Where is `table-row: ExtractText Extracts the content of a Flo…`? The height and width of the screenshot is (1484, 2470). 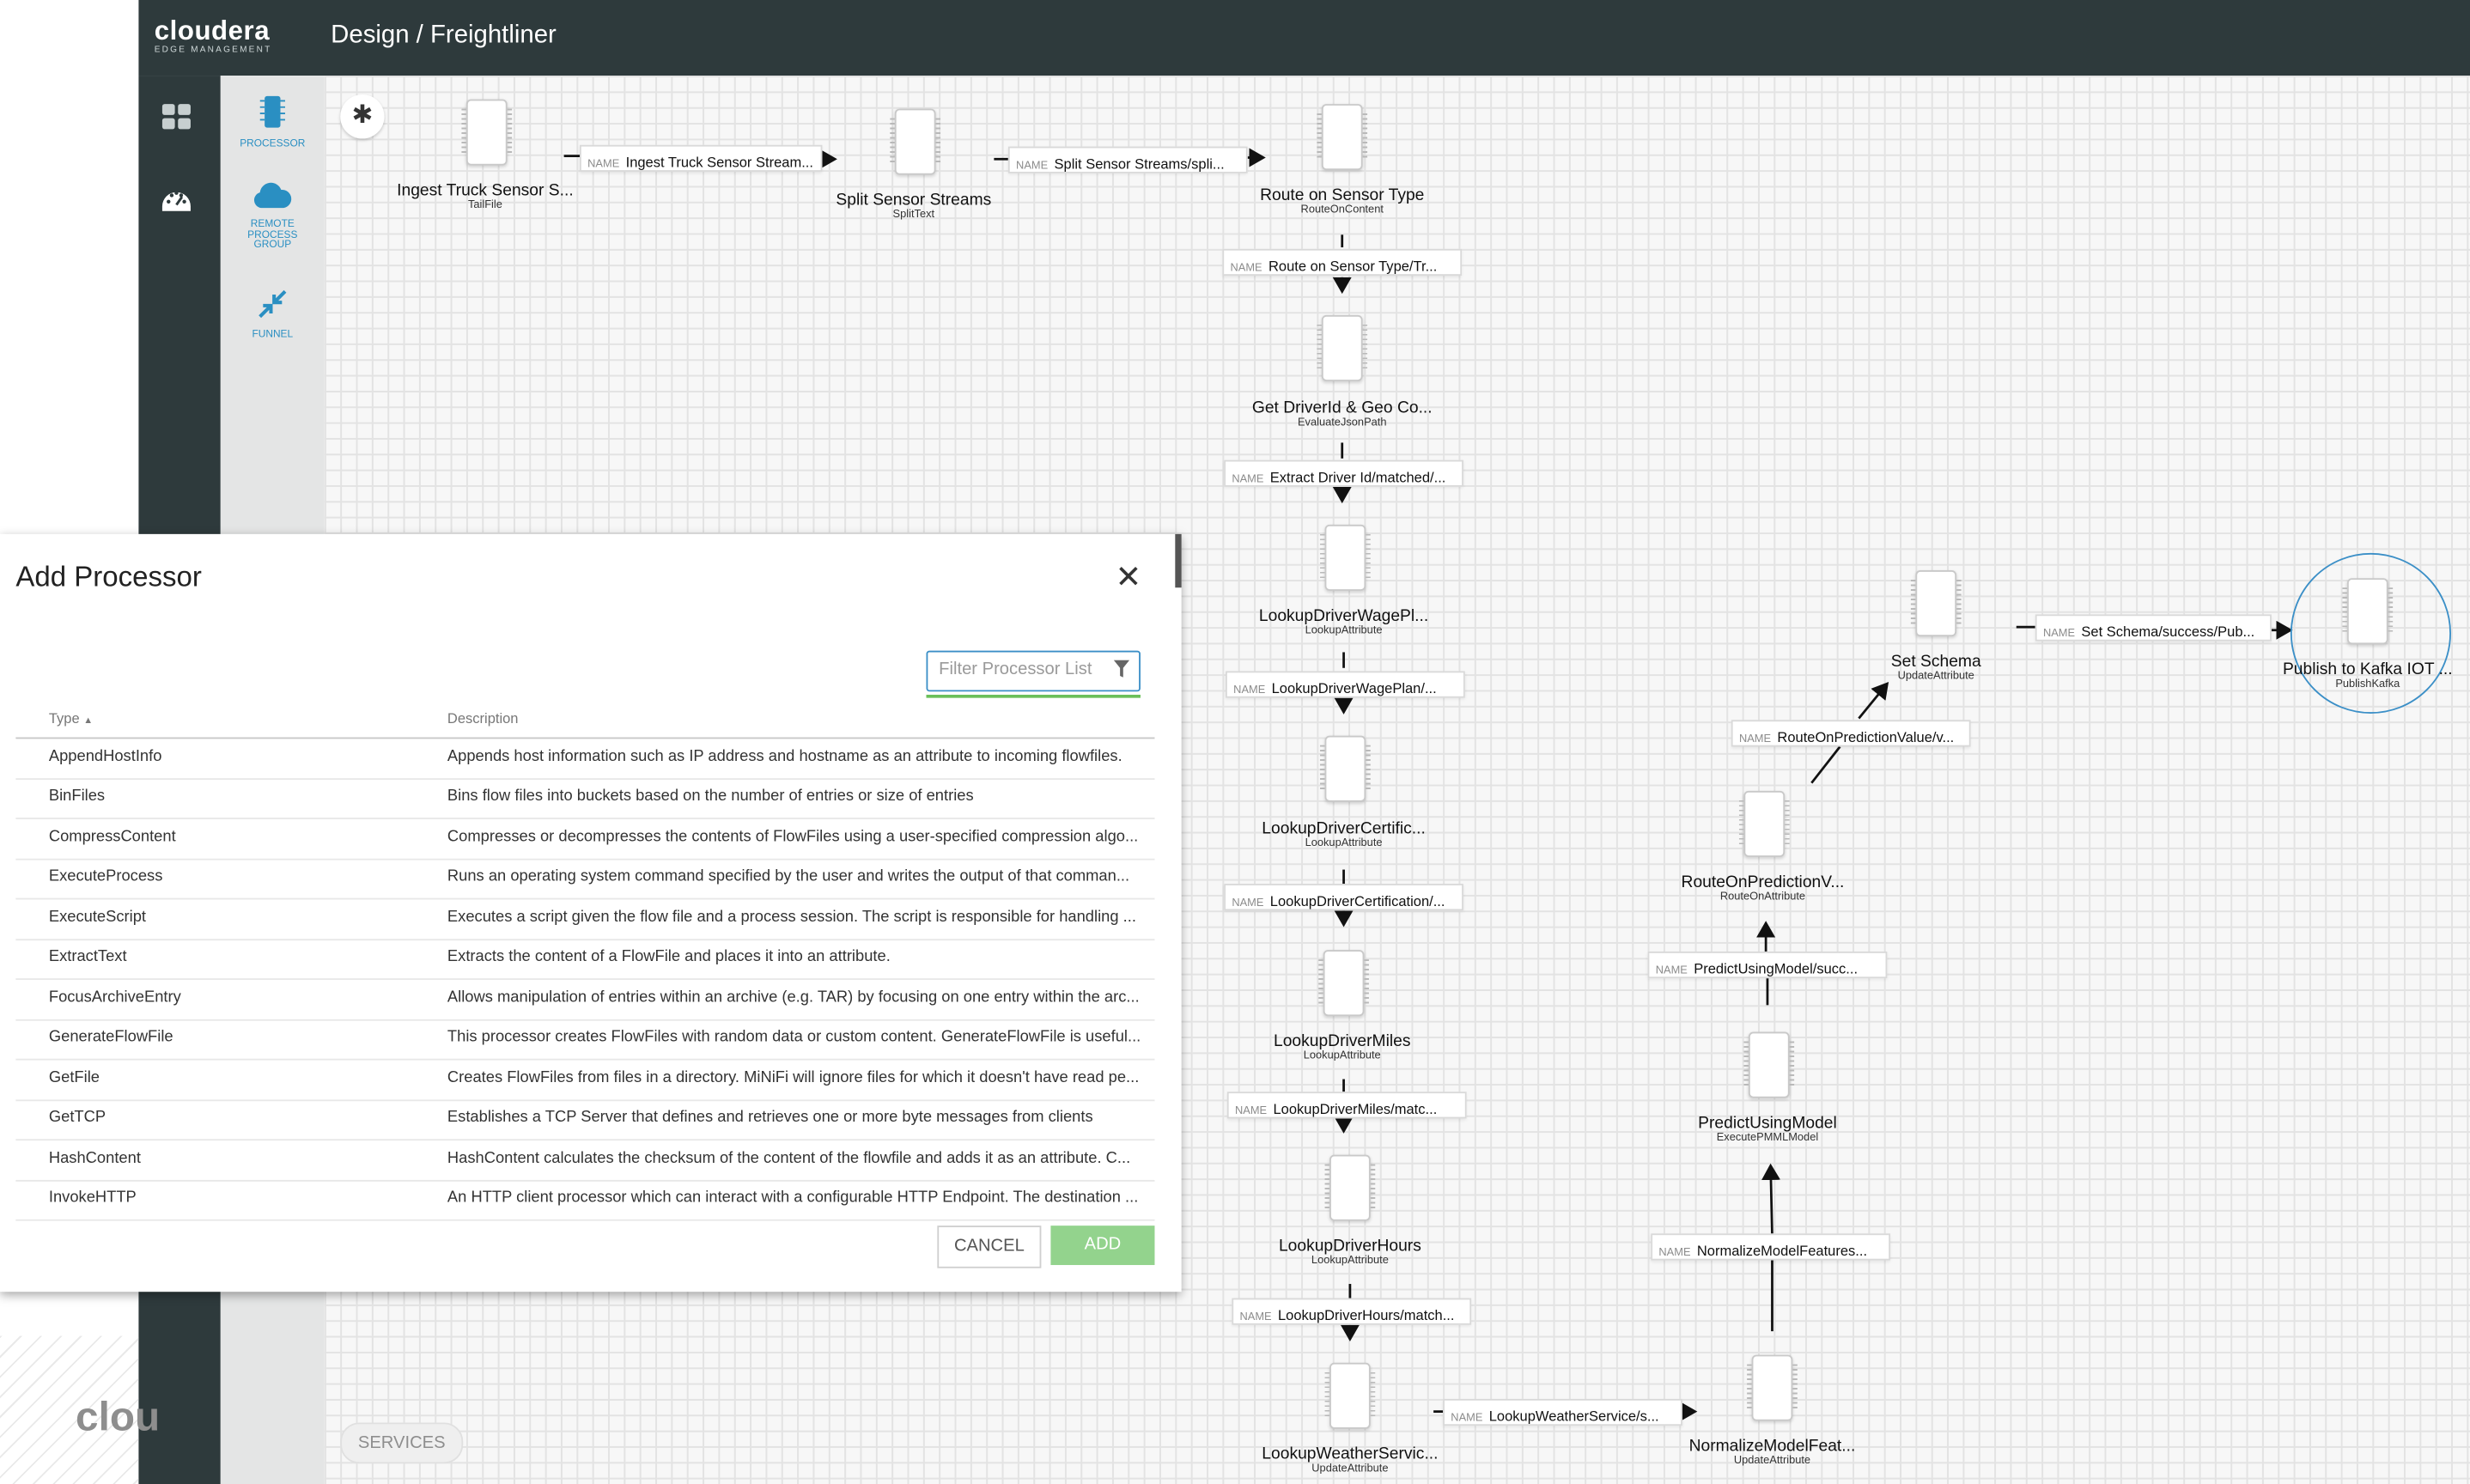 table-row: ExtractText Extracts the content of a Flo… is located at coordinates (585, 960).